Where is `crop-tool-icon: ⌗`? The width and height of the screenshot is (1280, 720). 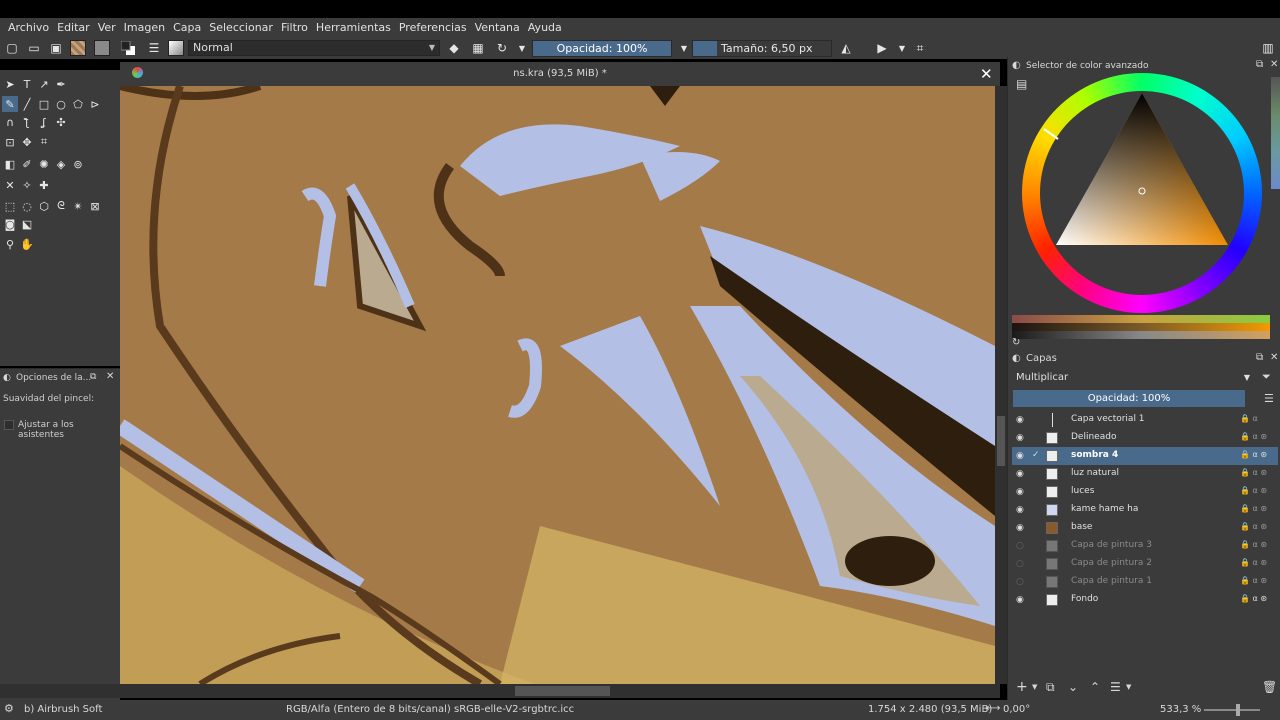
crop-tool-icon: ⌗ is located at coordinates (44, 142).